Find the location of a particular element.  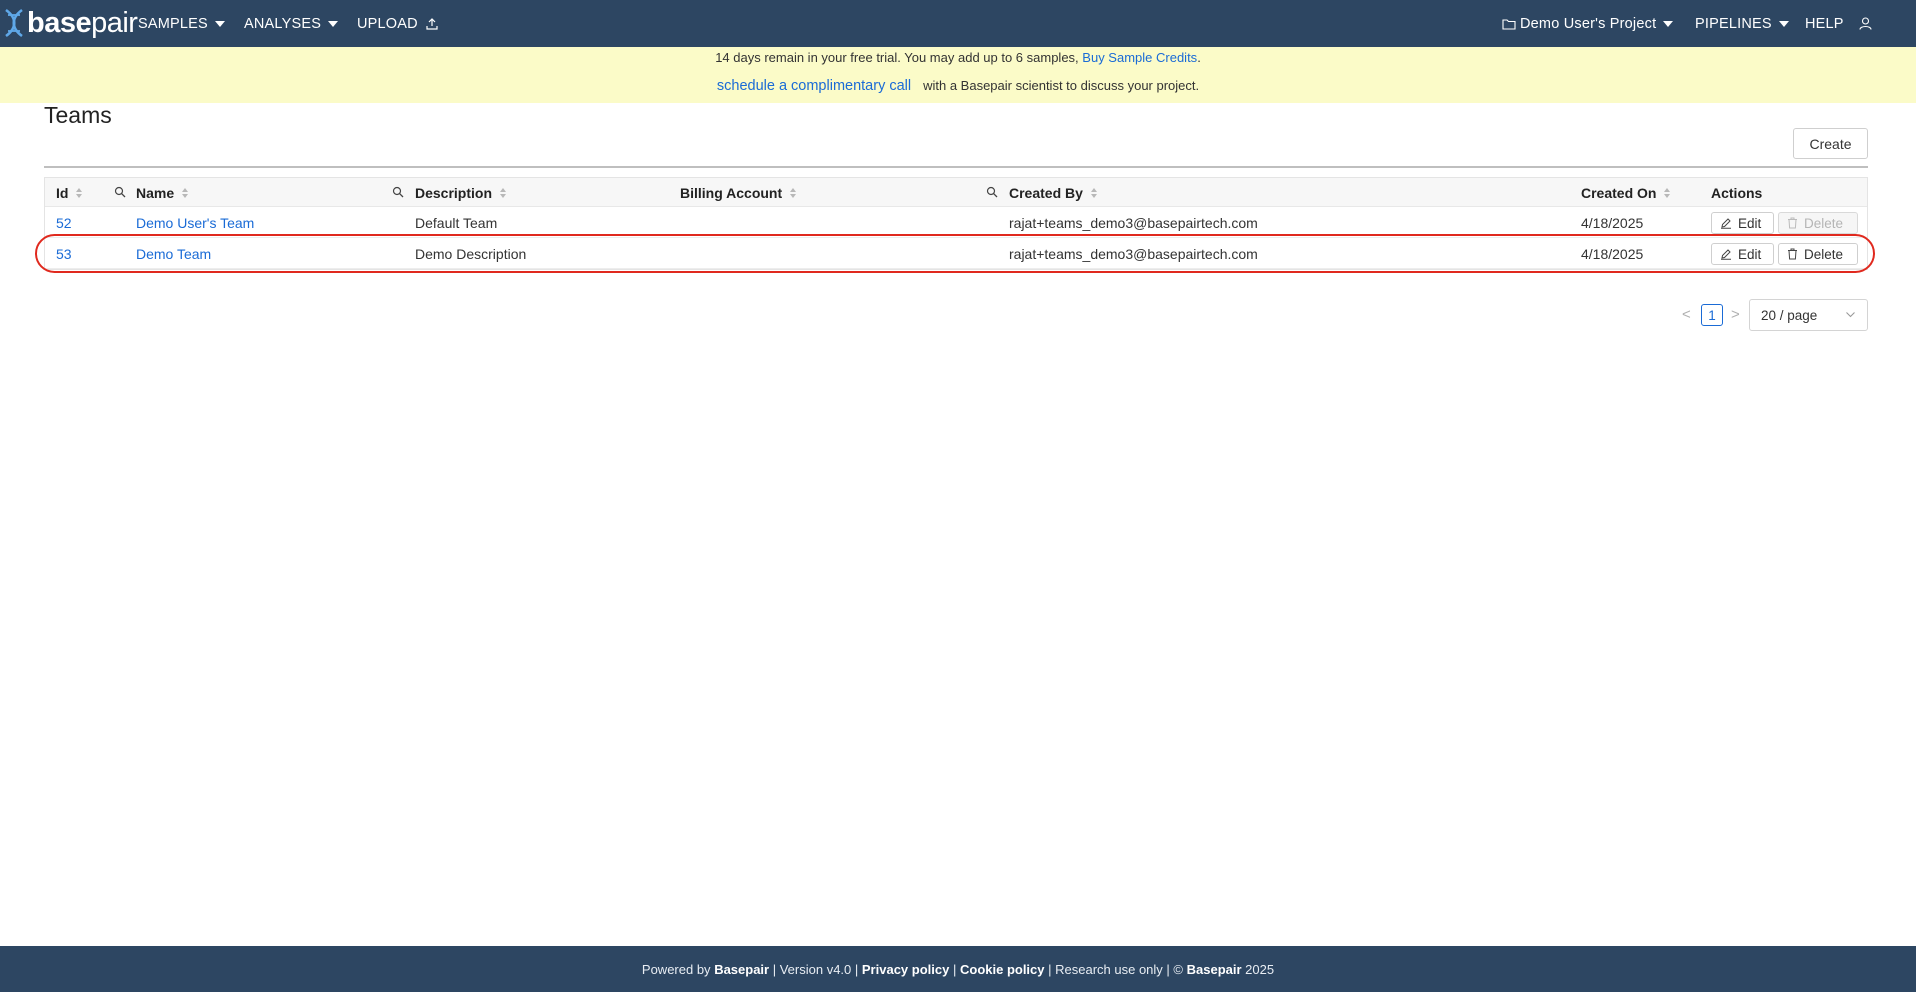

nav-analyses: ANALYSES is located at coordinates (291, 23).